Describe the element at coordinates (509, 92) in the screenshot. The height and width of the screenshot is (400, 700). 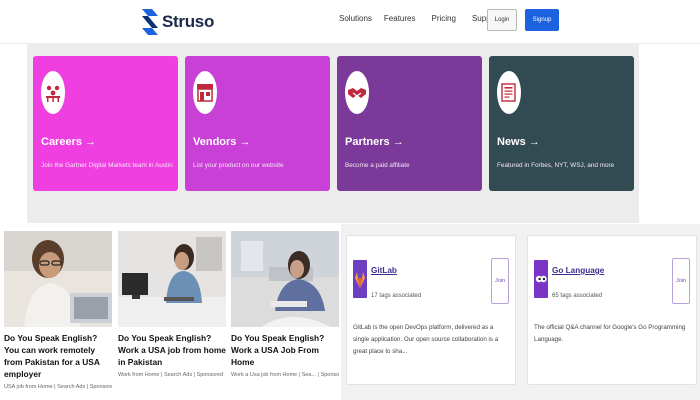
I see `newspaper-icon` at that location.